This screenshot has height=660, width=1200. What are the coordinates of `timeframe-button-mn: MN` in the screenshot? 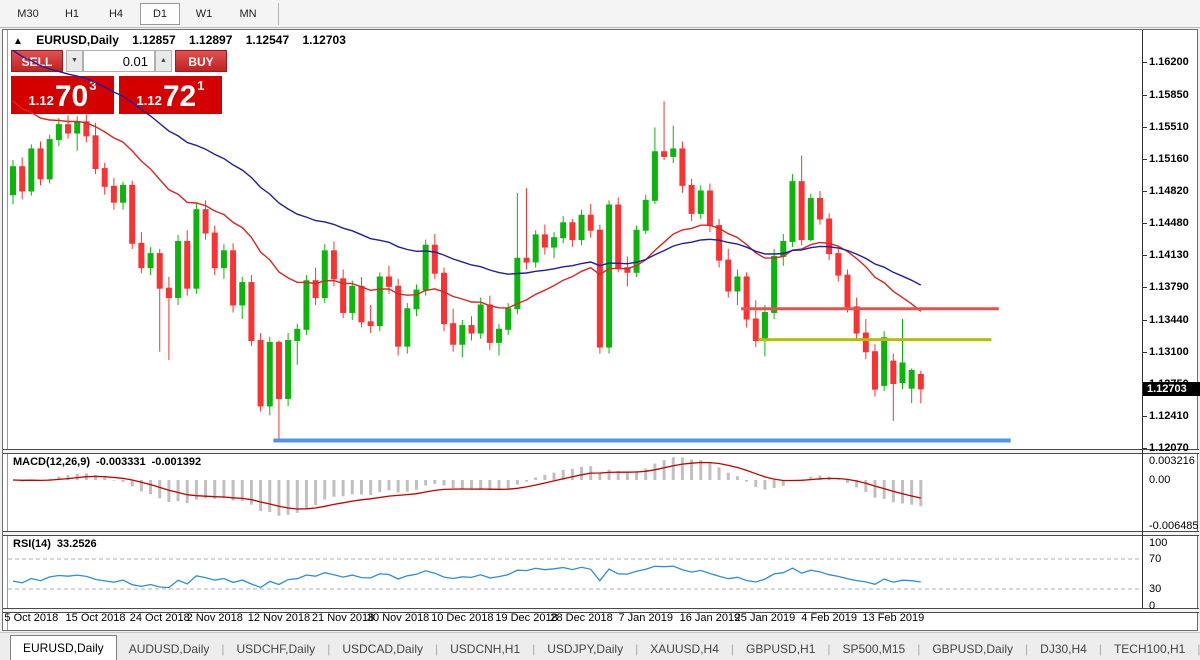 It's located at (248, 14).